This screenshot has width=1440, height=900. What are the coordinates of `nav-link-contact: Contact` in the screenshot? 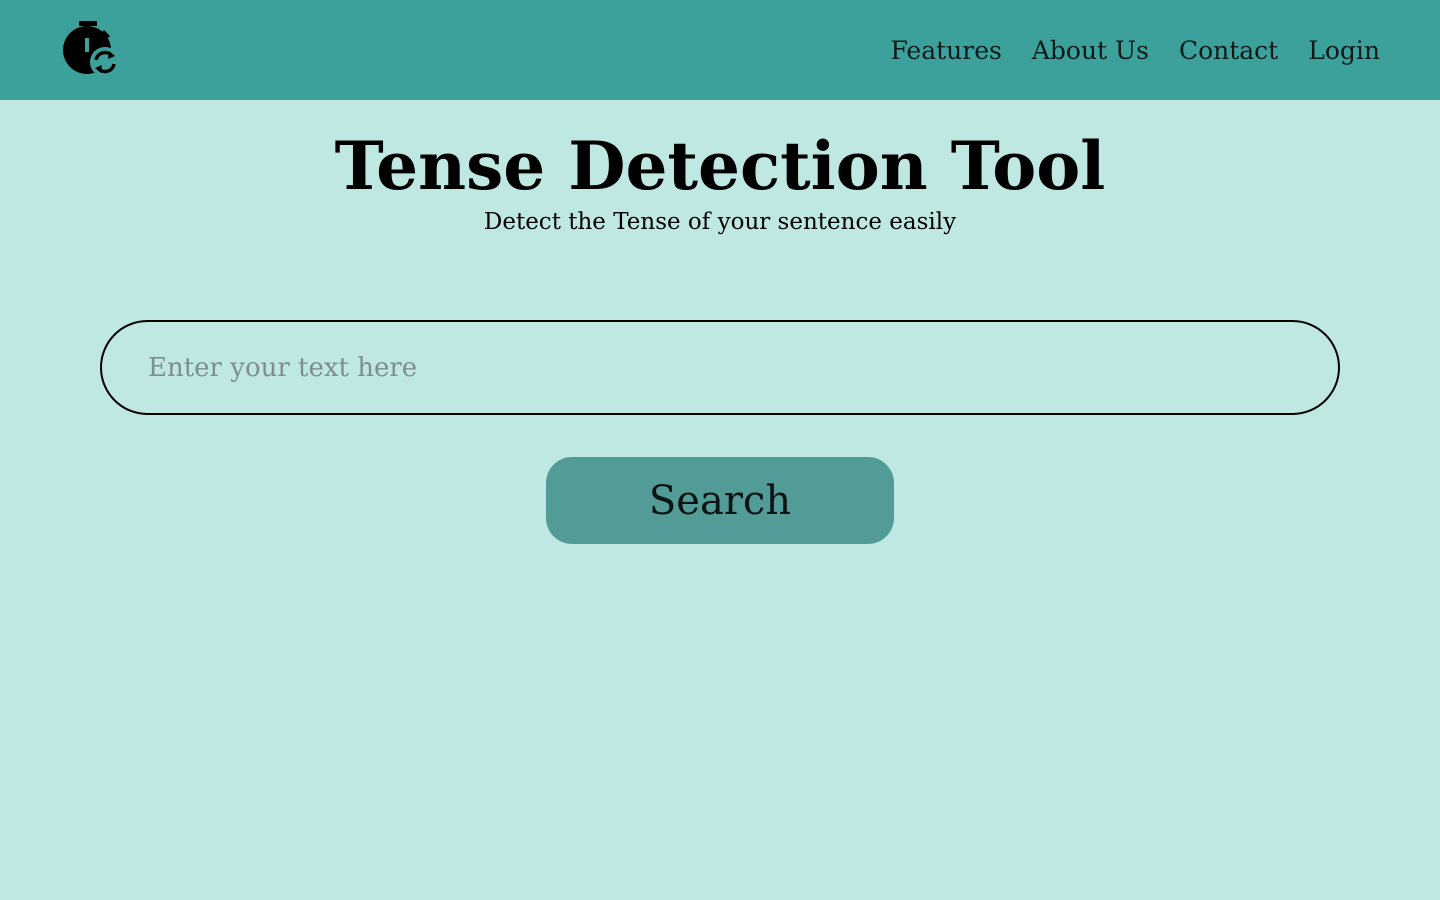 It's located at (1228, 50).